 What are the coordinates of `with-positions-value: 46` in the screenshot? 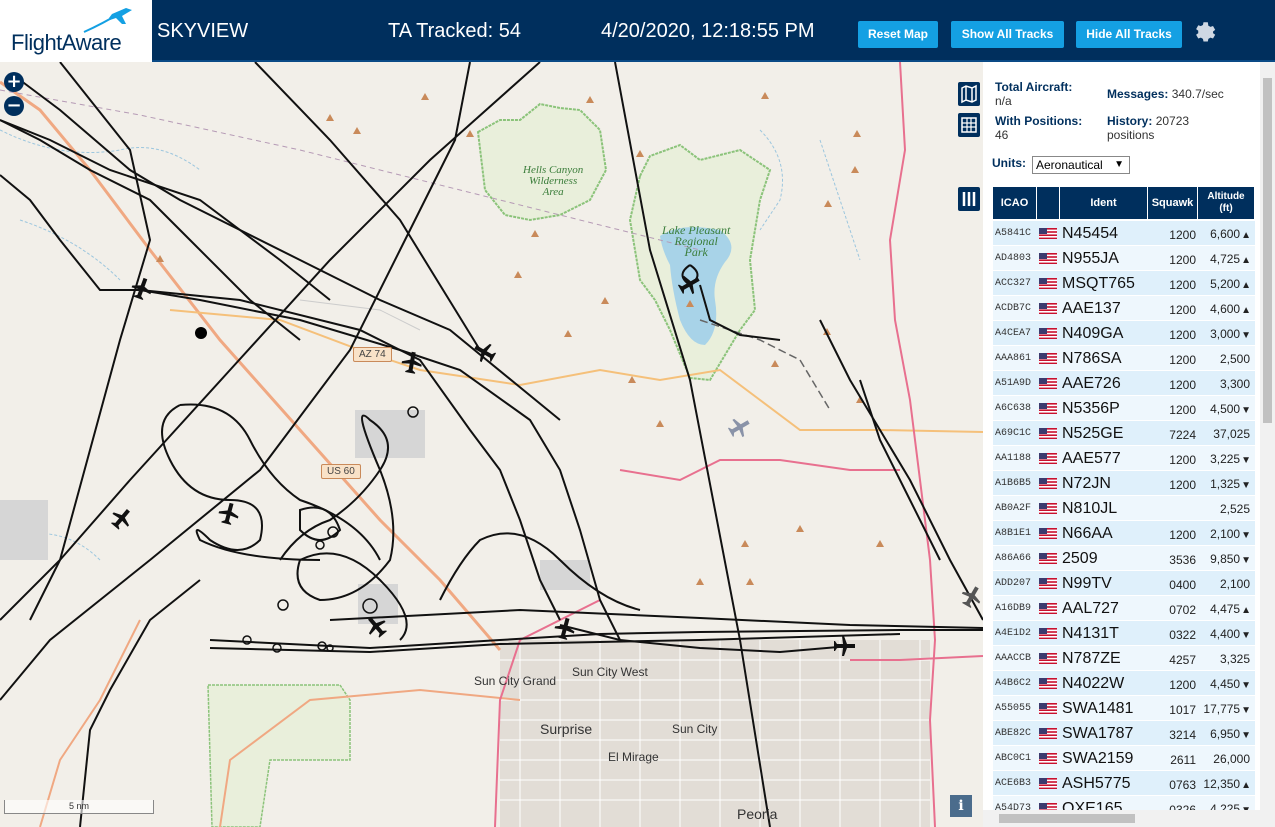 It's located at (1002, 135).